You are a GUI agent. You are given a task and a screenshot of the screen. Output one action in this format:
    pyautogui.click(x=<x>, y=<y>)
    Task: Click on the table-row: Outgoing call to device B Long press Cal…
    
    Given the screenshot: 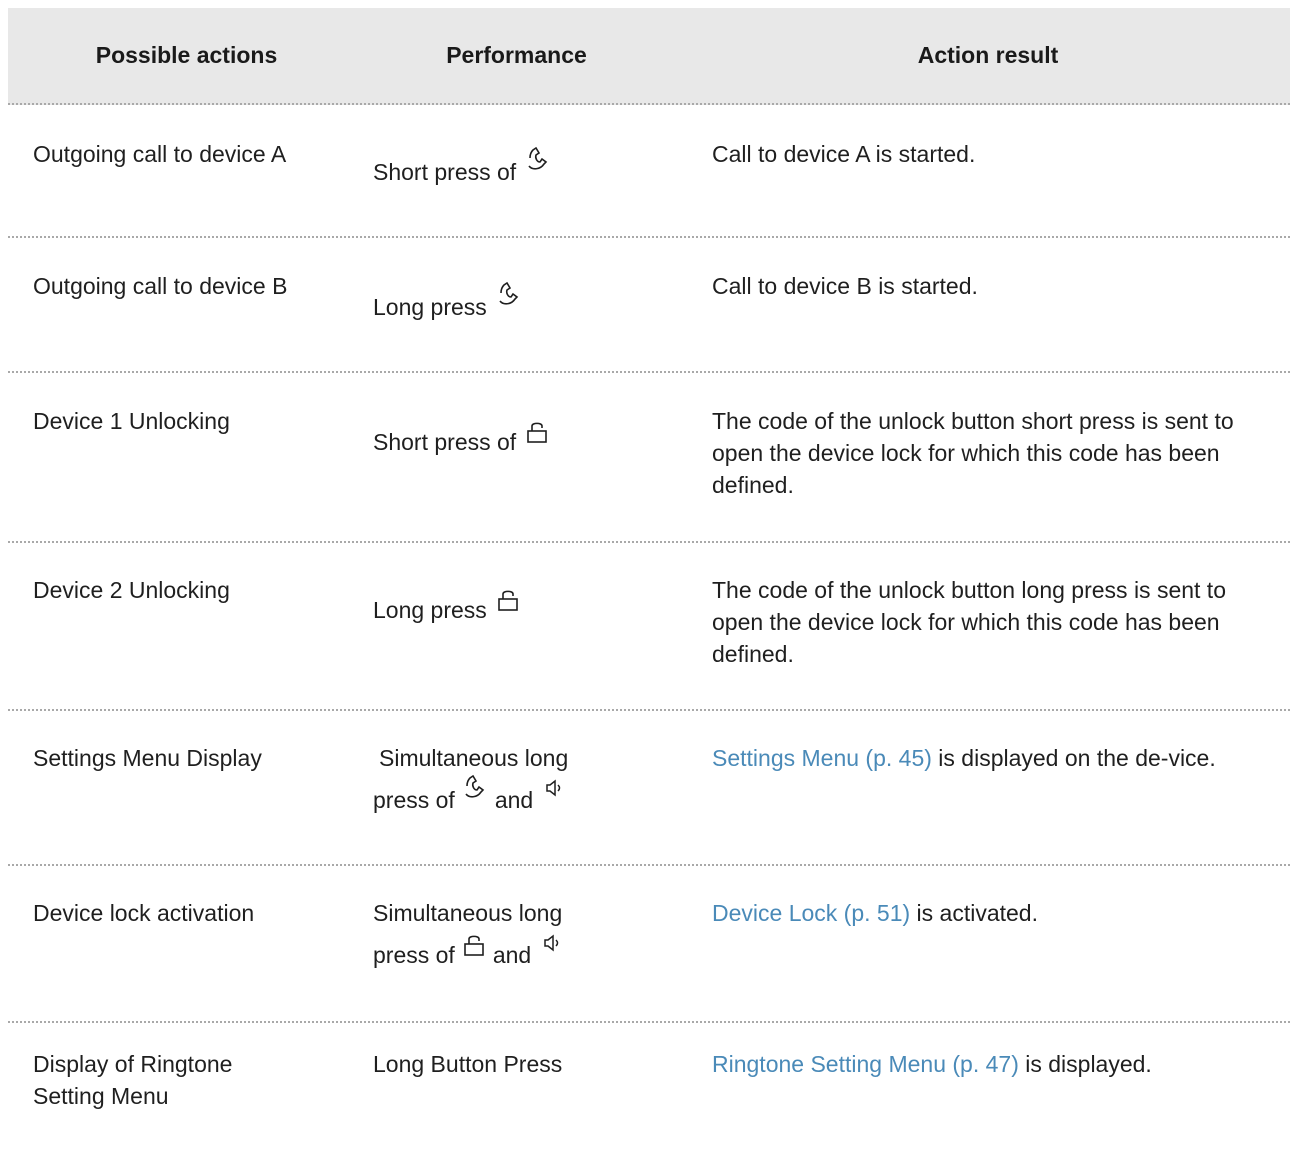 What is the action you would take?
    pyautogui.click(x=649, y=305)
    